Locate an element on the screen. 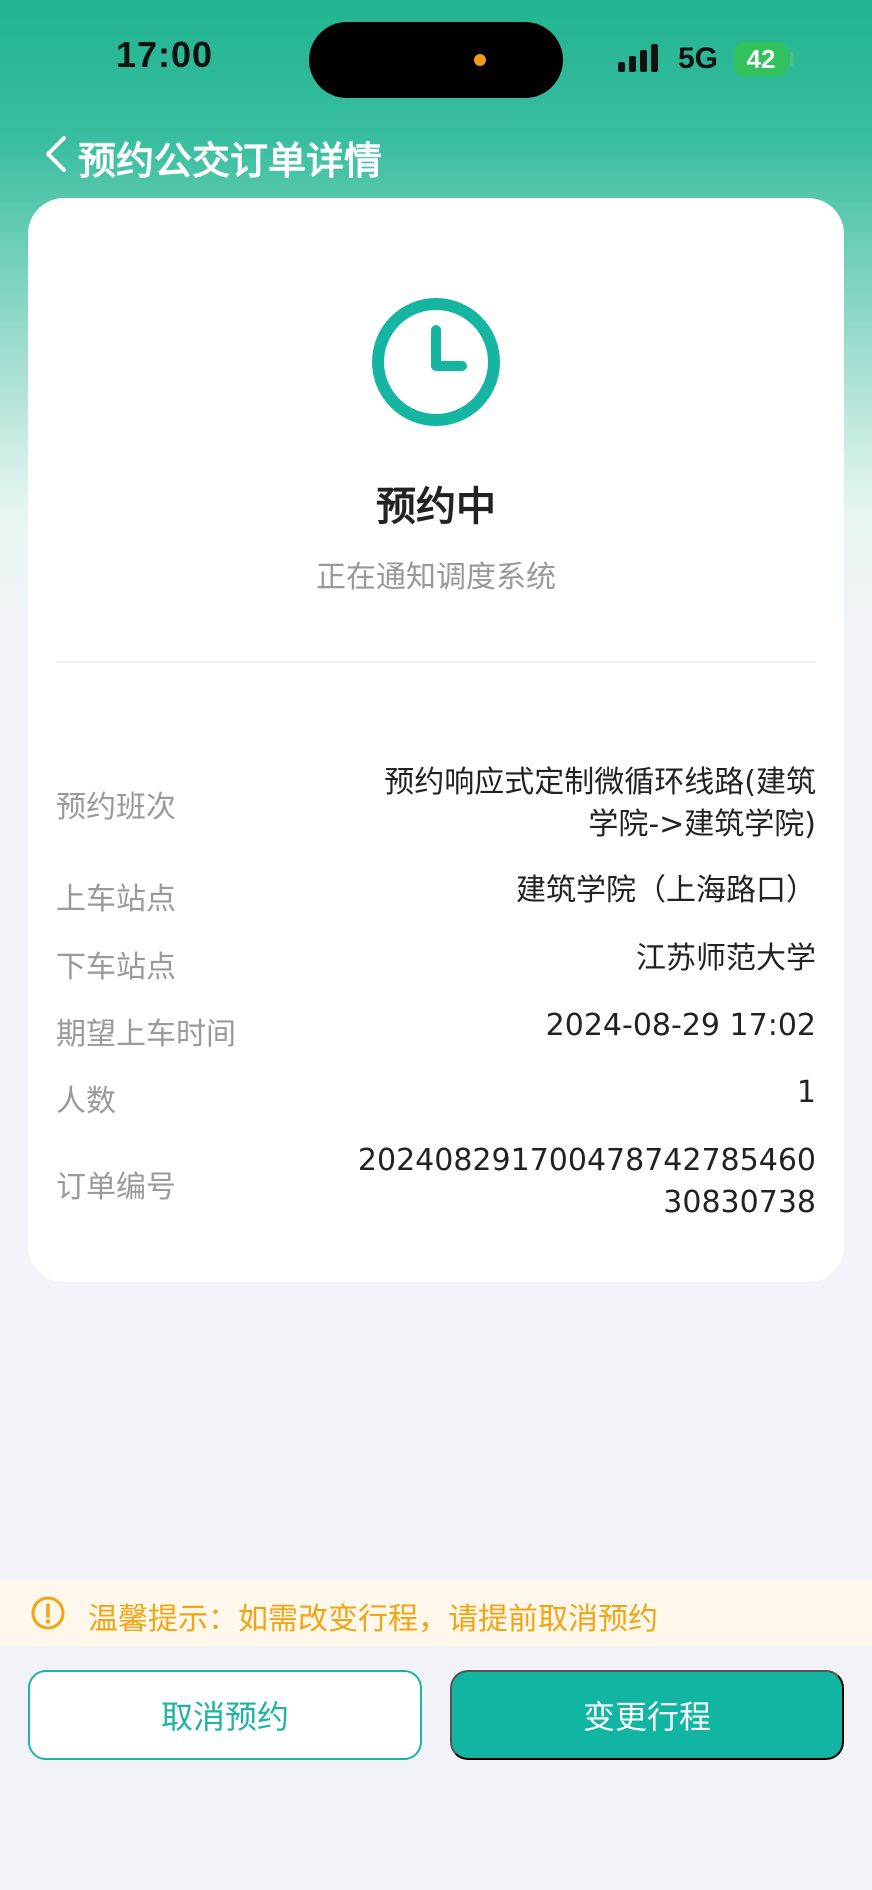 The image size is (872, 1890). battery-level: 42 is located at coordinates (761, 59).